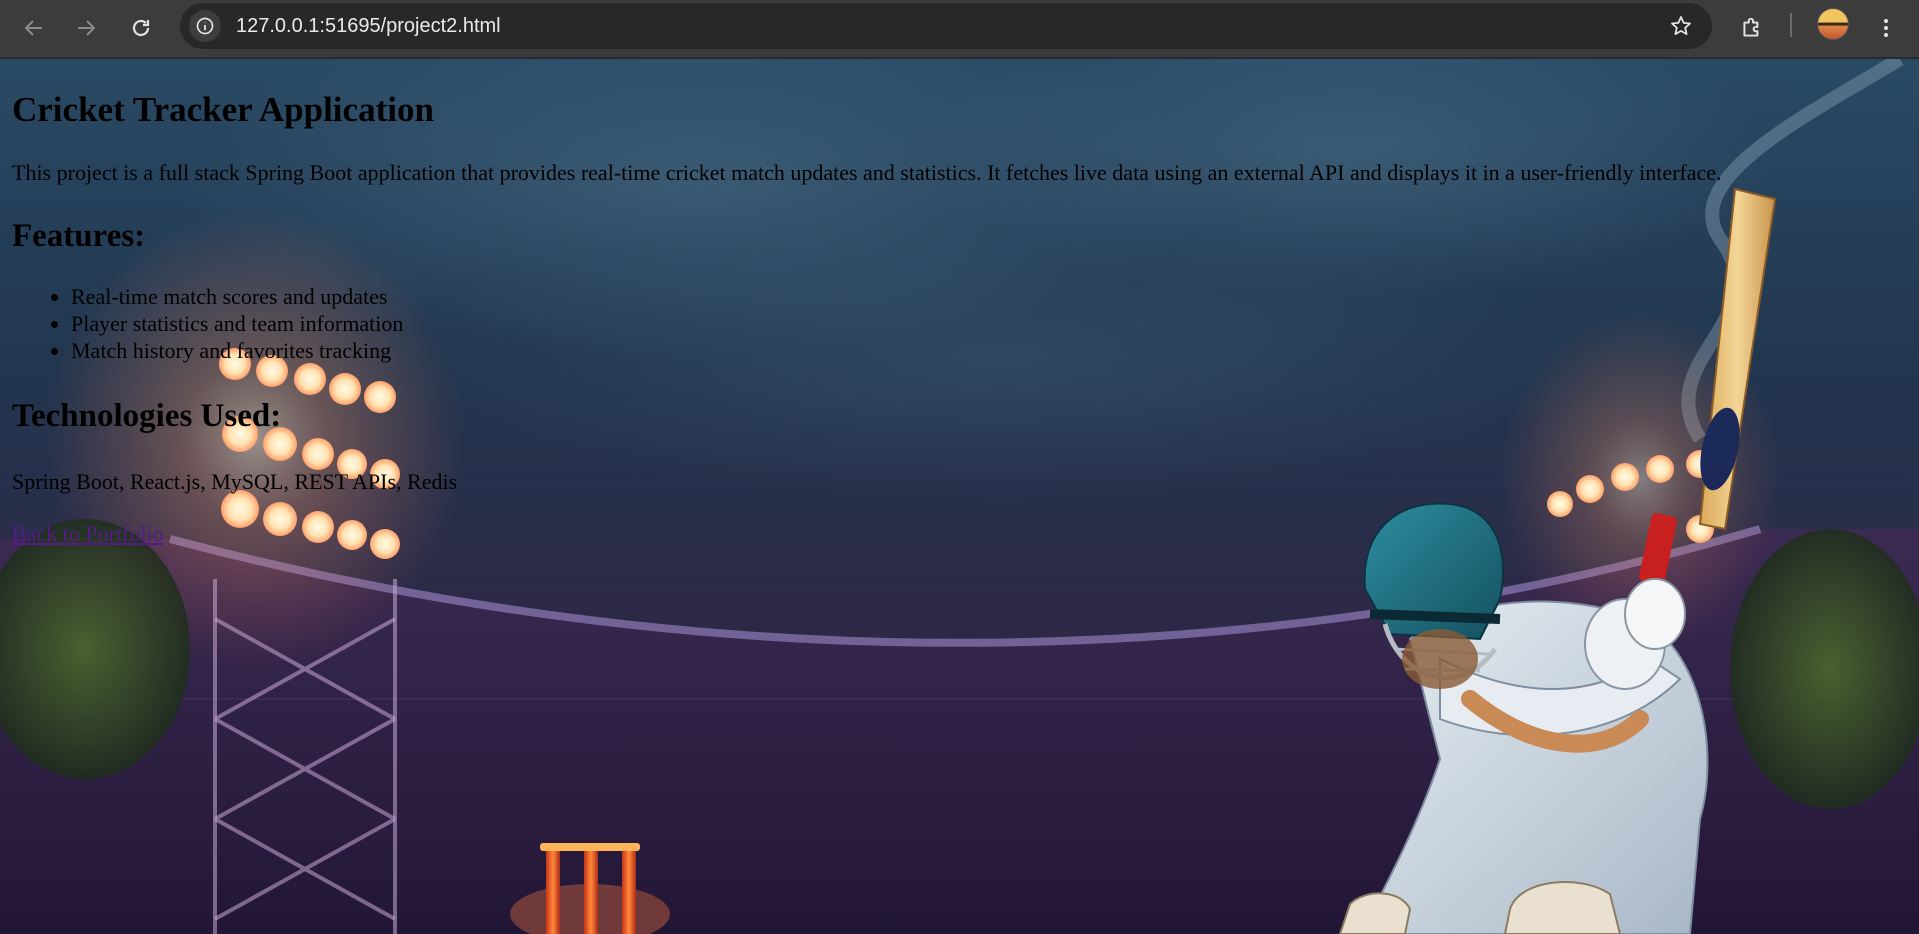 The width and height of the screenshot is (1919, 934). I want to click on browser-toolbar: 127.0.0.1:51695/project2.html, so click(959, 29).